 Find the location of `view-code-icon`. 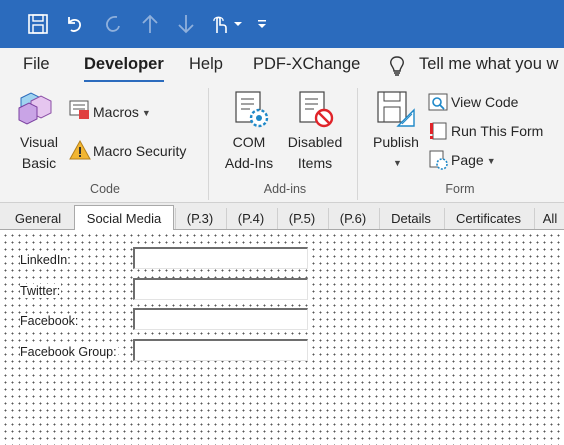

view-code-icon is located at coordinates (438, 102).